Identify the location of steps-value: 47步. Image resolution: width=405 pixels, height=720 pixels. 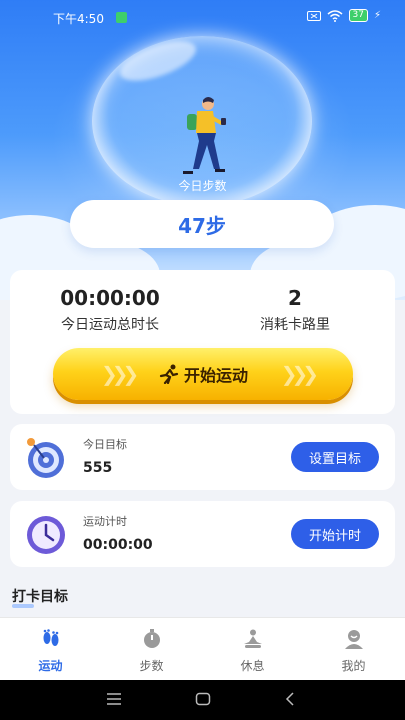
(202, 224).